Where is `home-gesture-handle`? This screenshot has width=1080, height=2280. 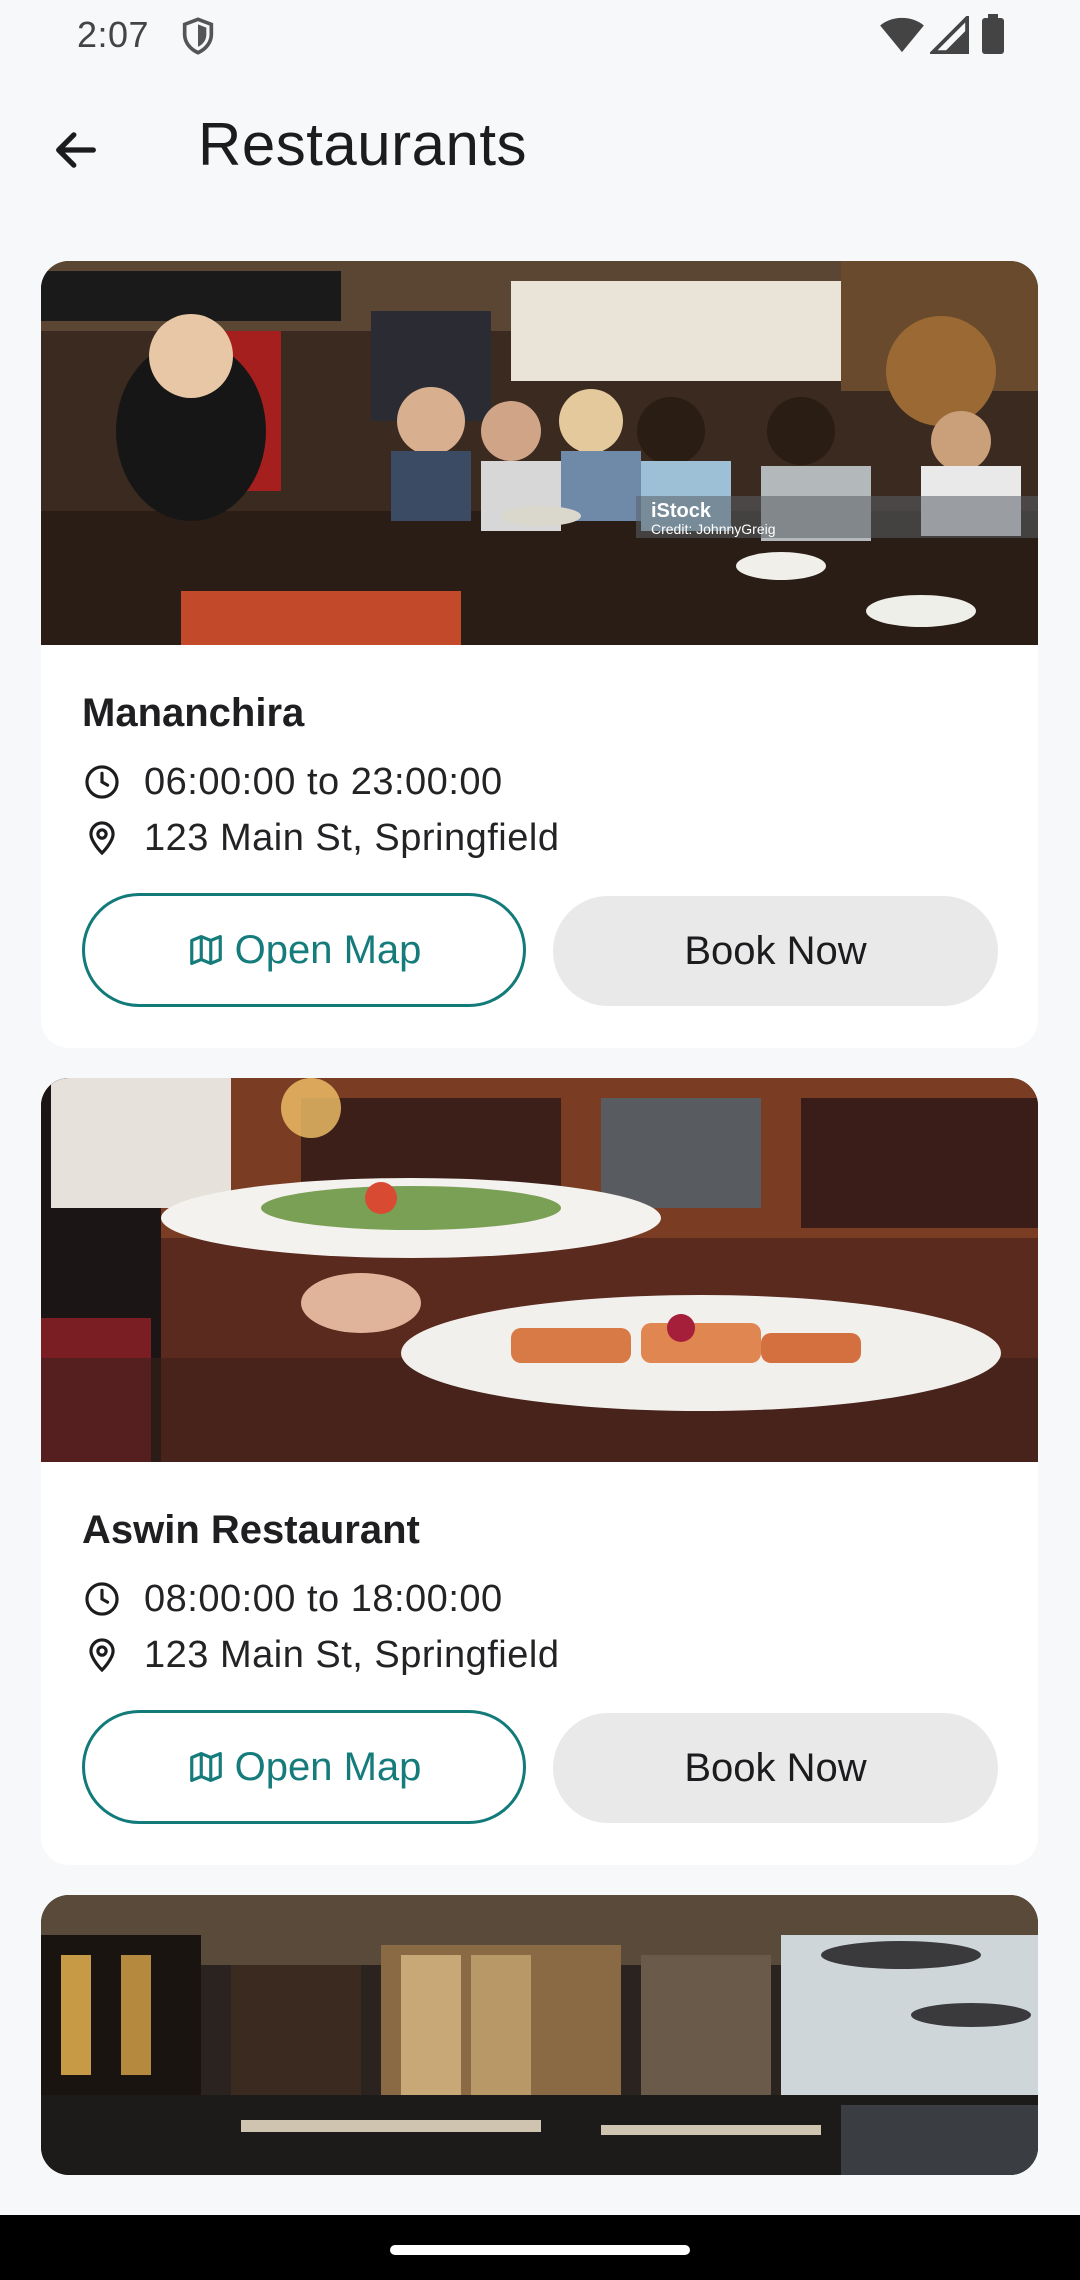 home-gesture-handle is located at coordinates (540, 2250).